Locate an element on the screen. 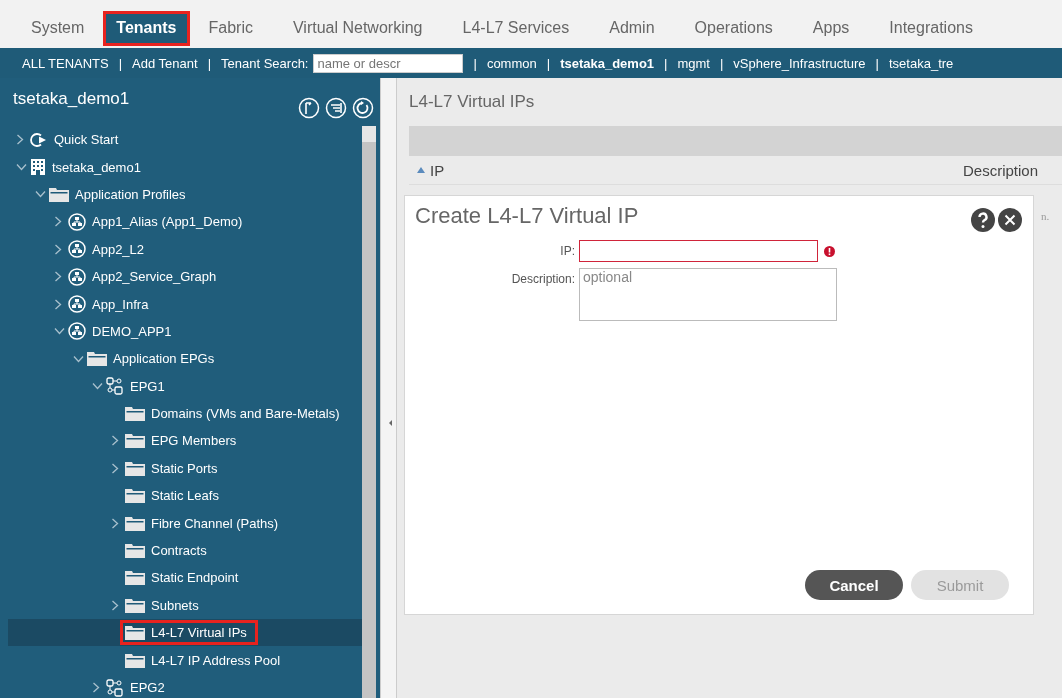 The image size is (1062, 698). tenant-link: common is located at coordinates (511, 63).